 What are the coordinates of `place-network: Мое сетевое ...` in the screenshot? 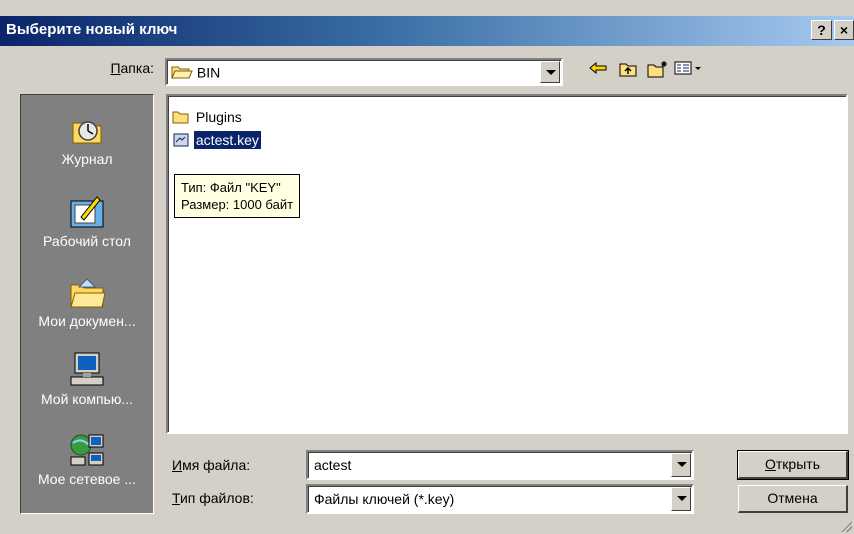 It's located at (87, 458).